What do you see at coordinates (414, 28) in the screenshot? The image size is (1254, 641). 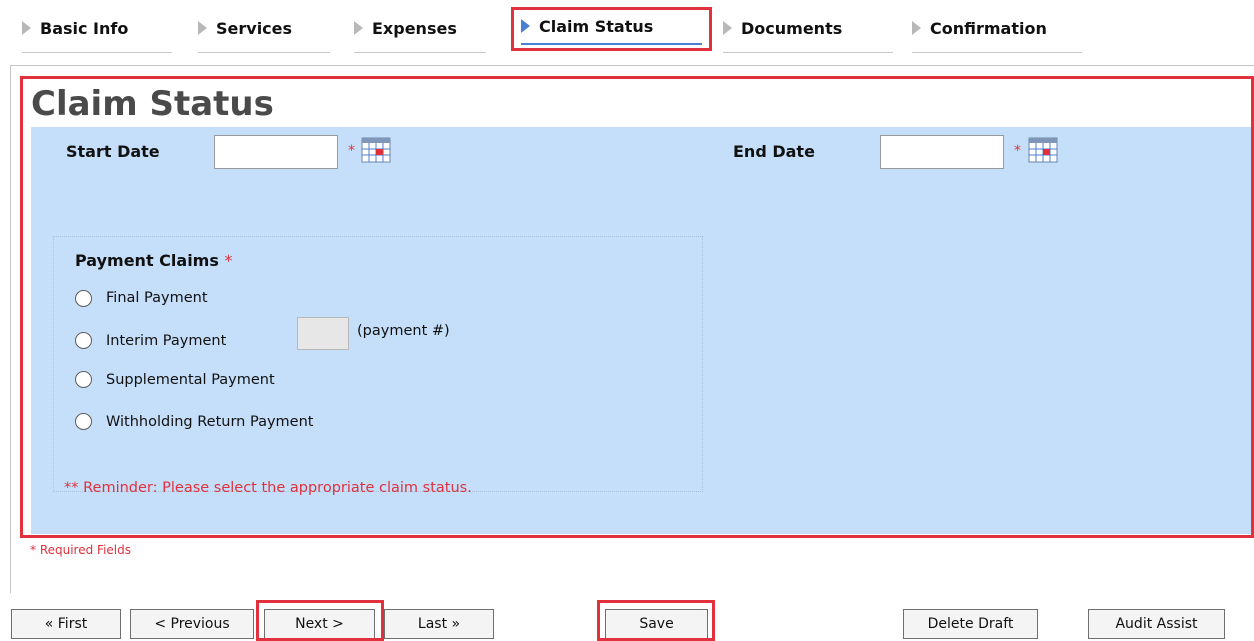 I see `tab-label: Expenses` at bounding box center [414, 28].